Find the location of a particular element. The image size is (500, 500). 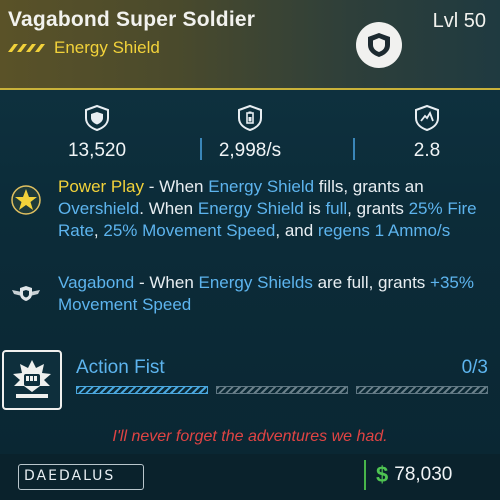

stat-capacity-value: 13,520 is located at coordinates (97, 150).